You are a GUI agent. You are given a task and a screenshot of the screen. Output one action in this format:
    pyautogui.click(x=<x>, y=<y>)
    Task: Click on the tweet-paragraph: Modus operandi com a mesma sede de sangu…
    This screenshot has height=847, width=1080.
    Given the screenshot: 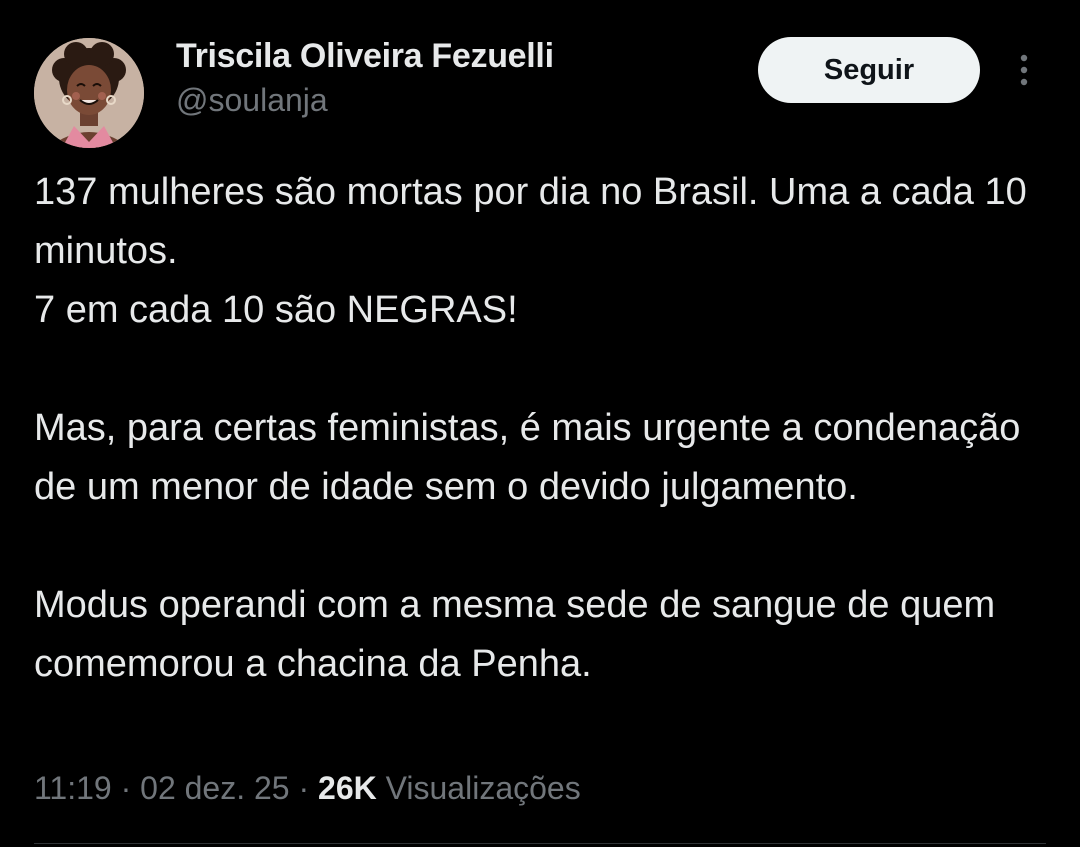 What is the action you would take?
    pyautogui.click(x=515, y=634)
    